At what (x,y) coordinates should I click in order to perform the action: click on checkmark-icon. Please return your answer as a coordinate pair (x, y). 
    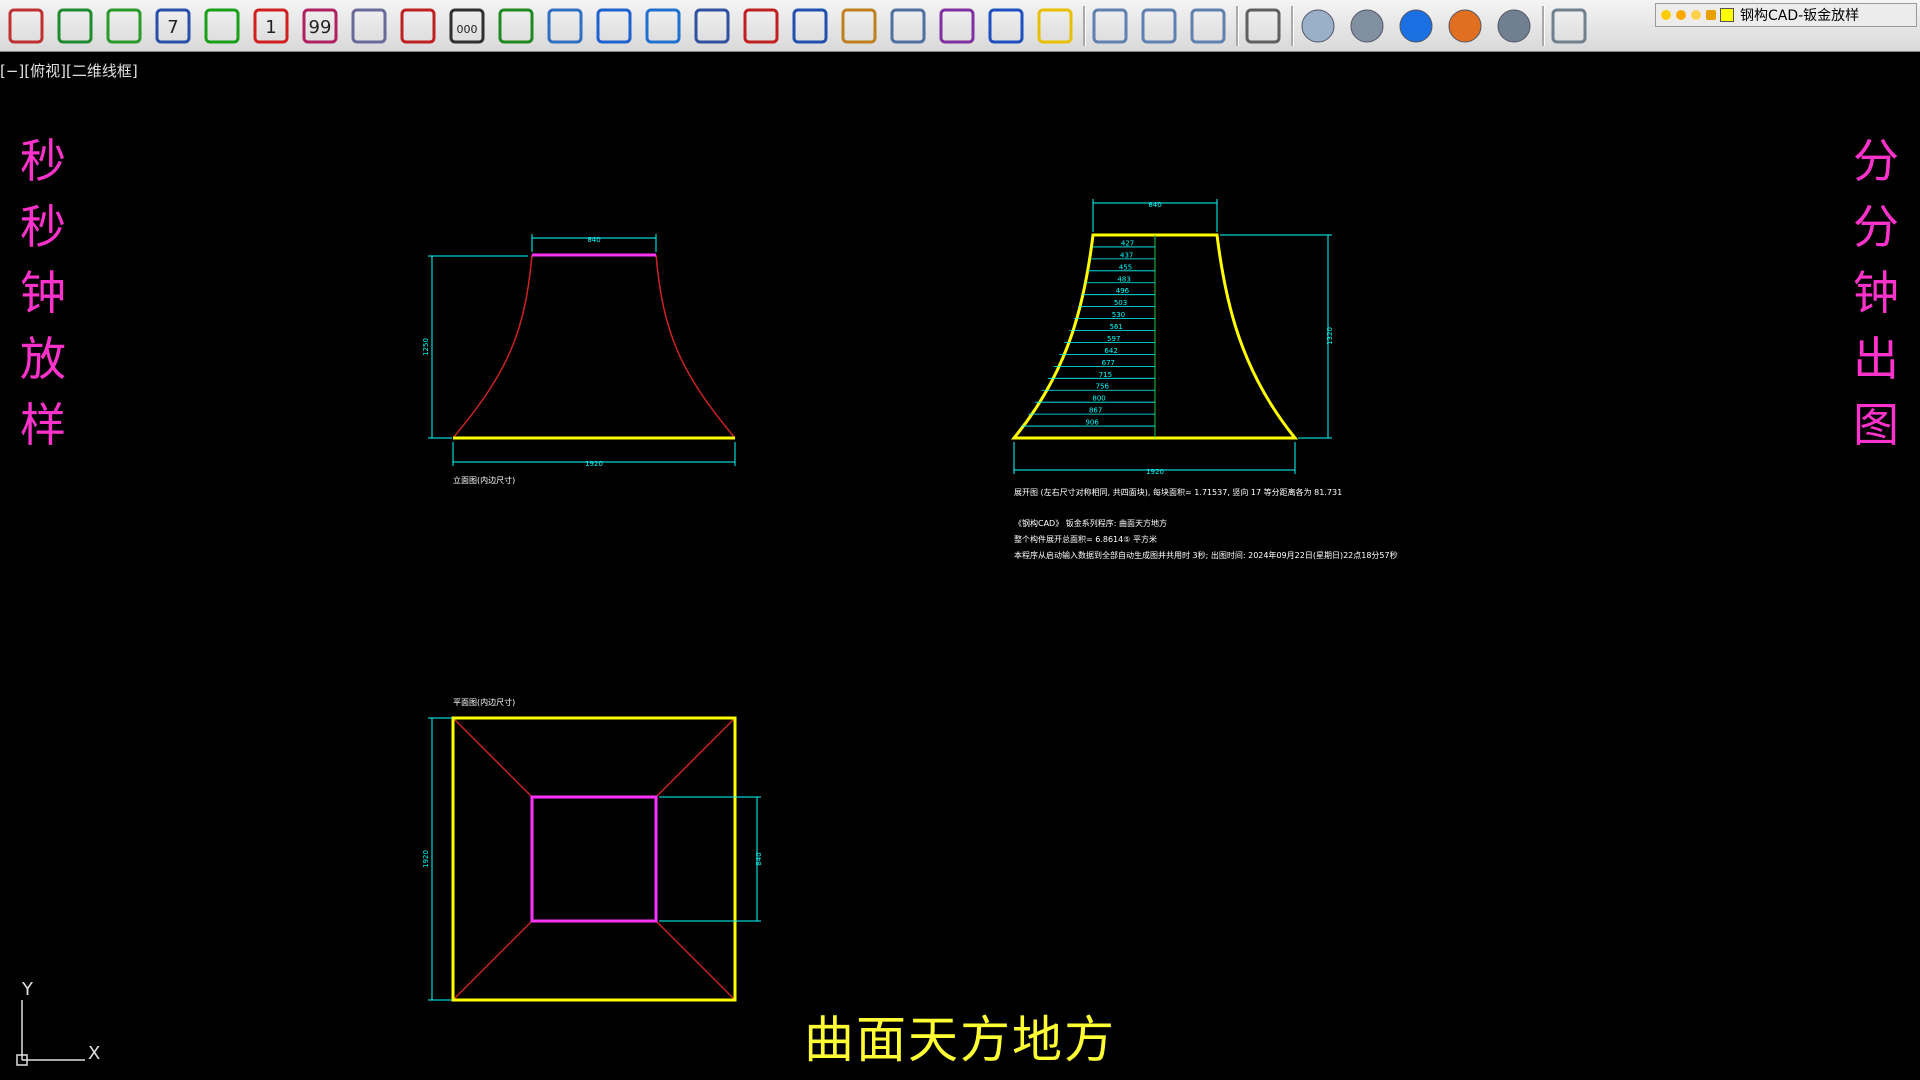
    Looking at the image, I should click on (124, 26).